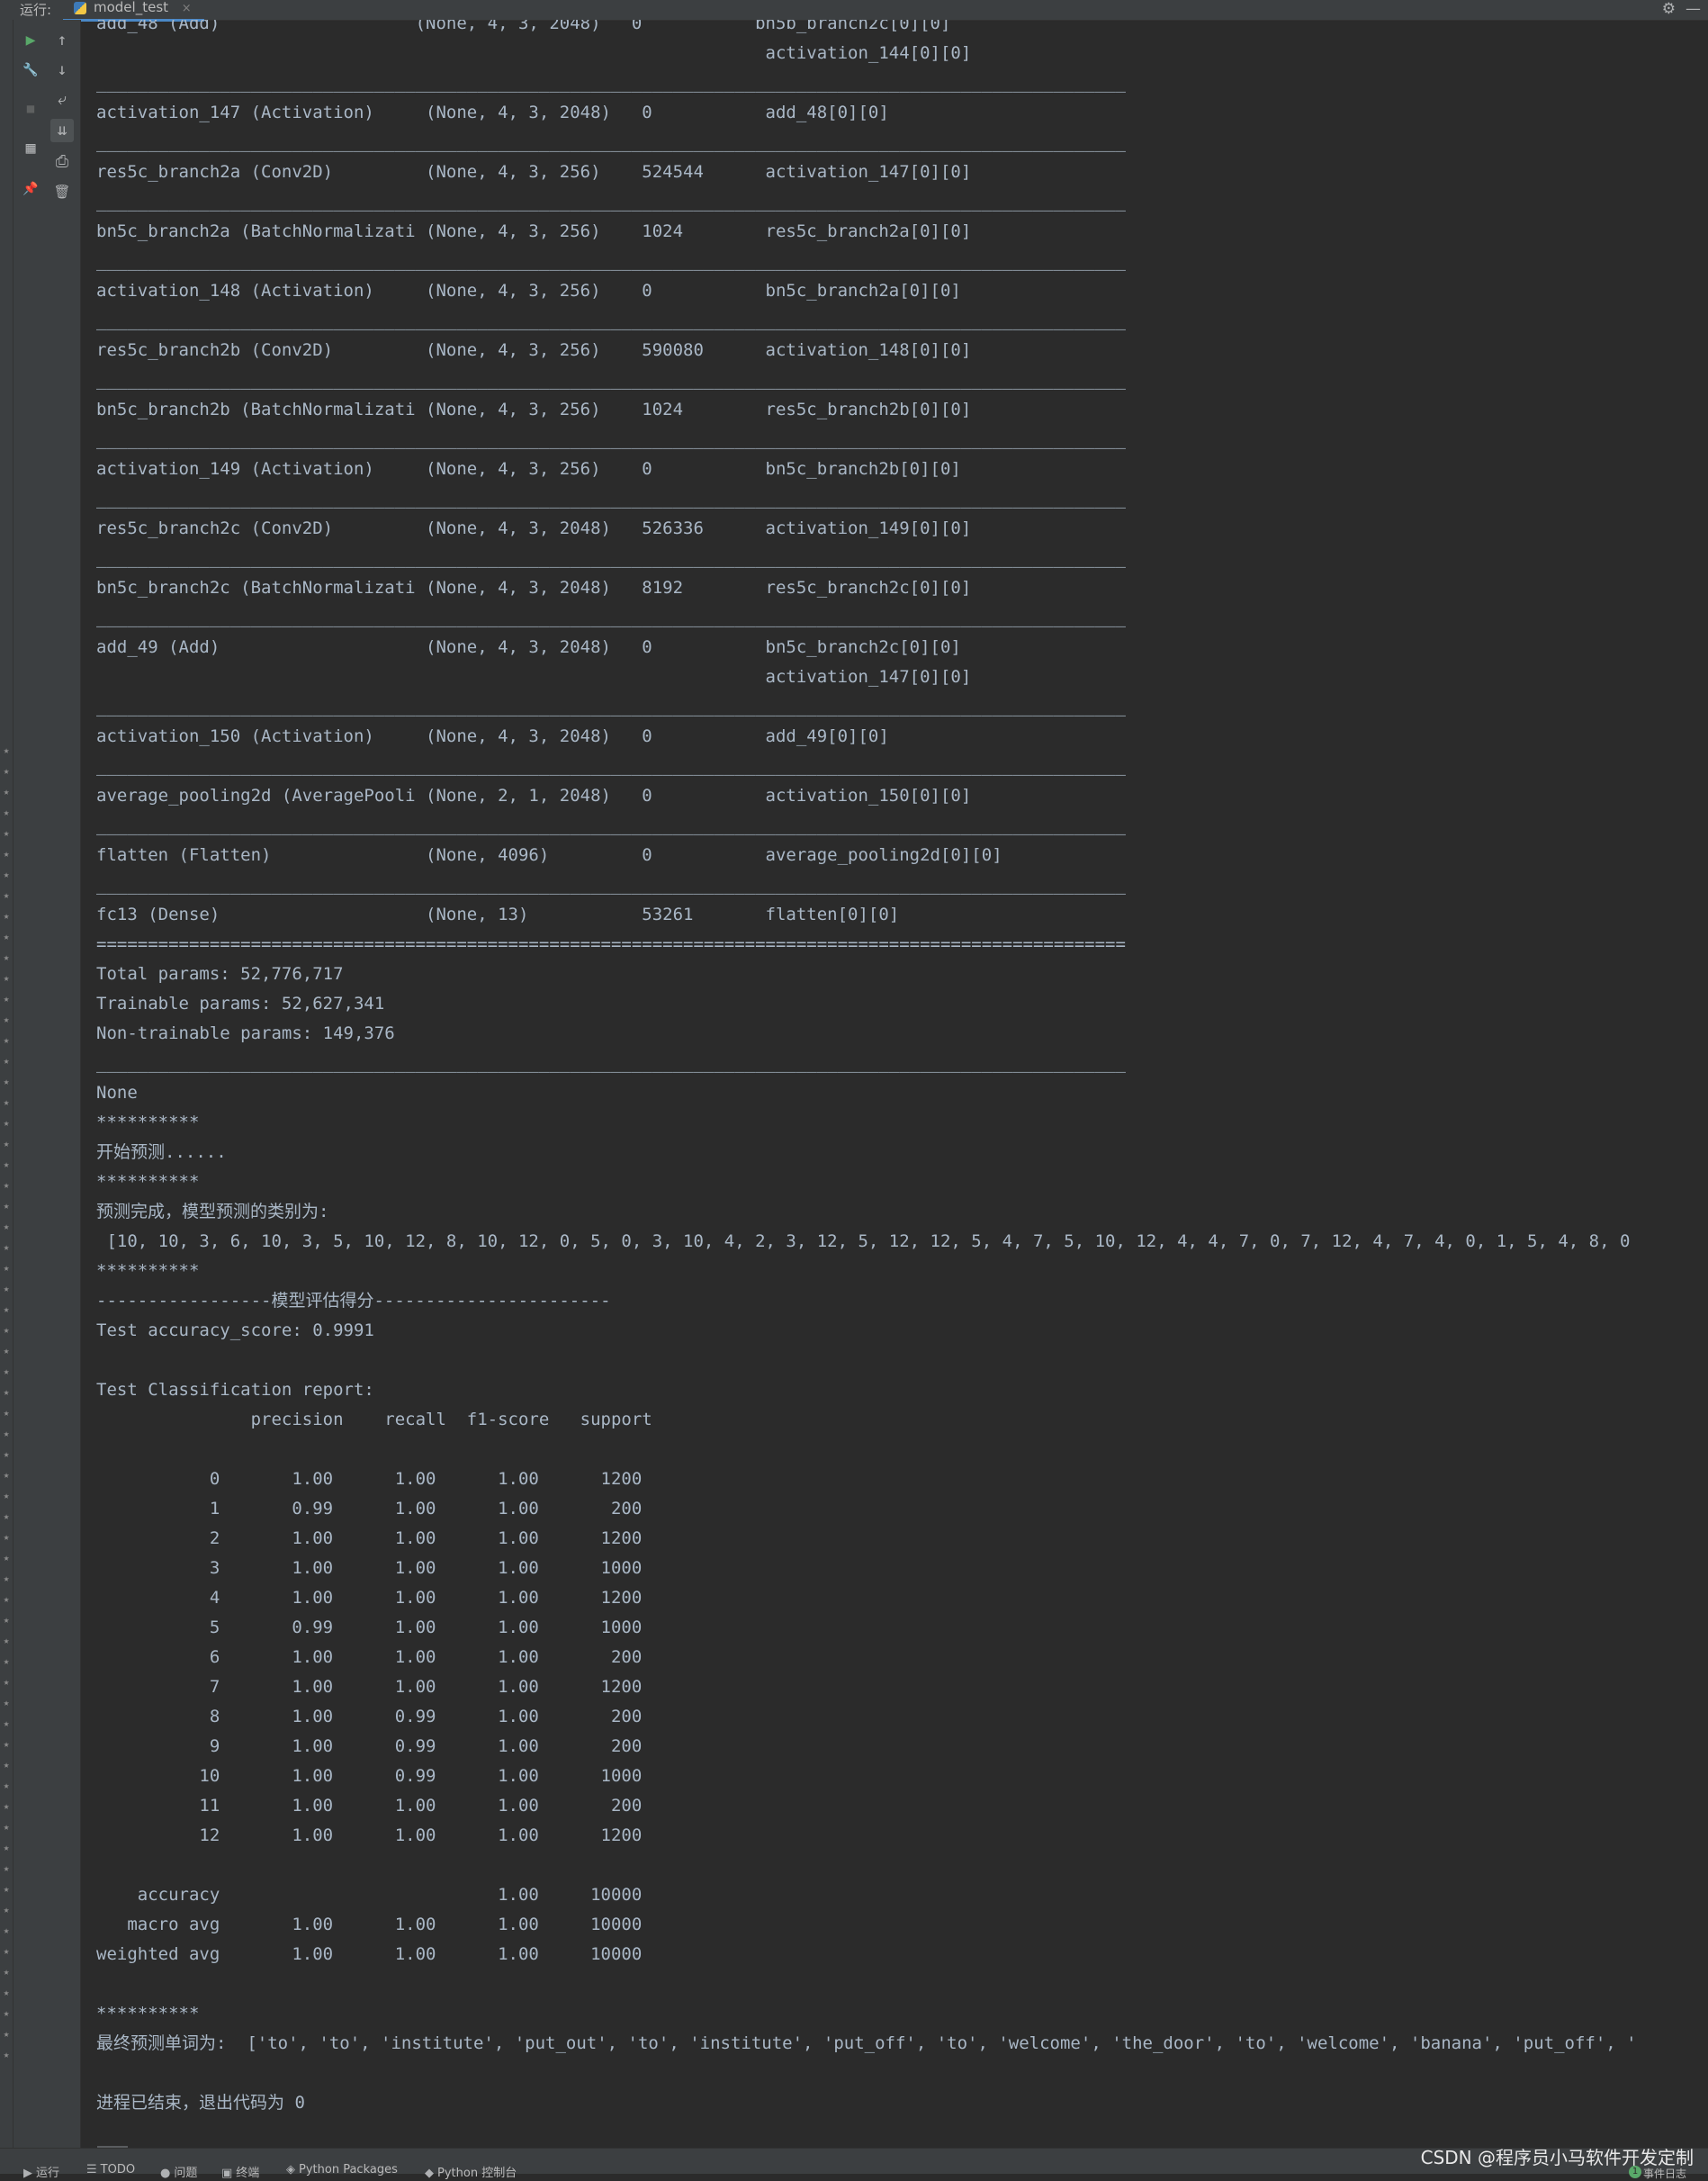 The width and height of the screenshot is (1708, 2181). What do you see at coordinates (369, 1657) in the screenshot?
I see `console-line: 6 1.00 1.00 1.00 200` at bounding box center [369, 1657].